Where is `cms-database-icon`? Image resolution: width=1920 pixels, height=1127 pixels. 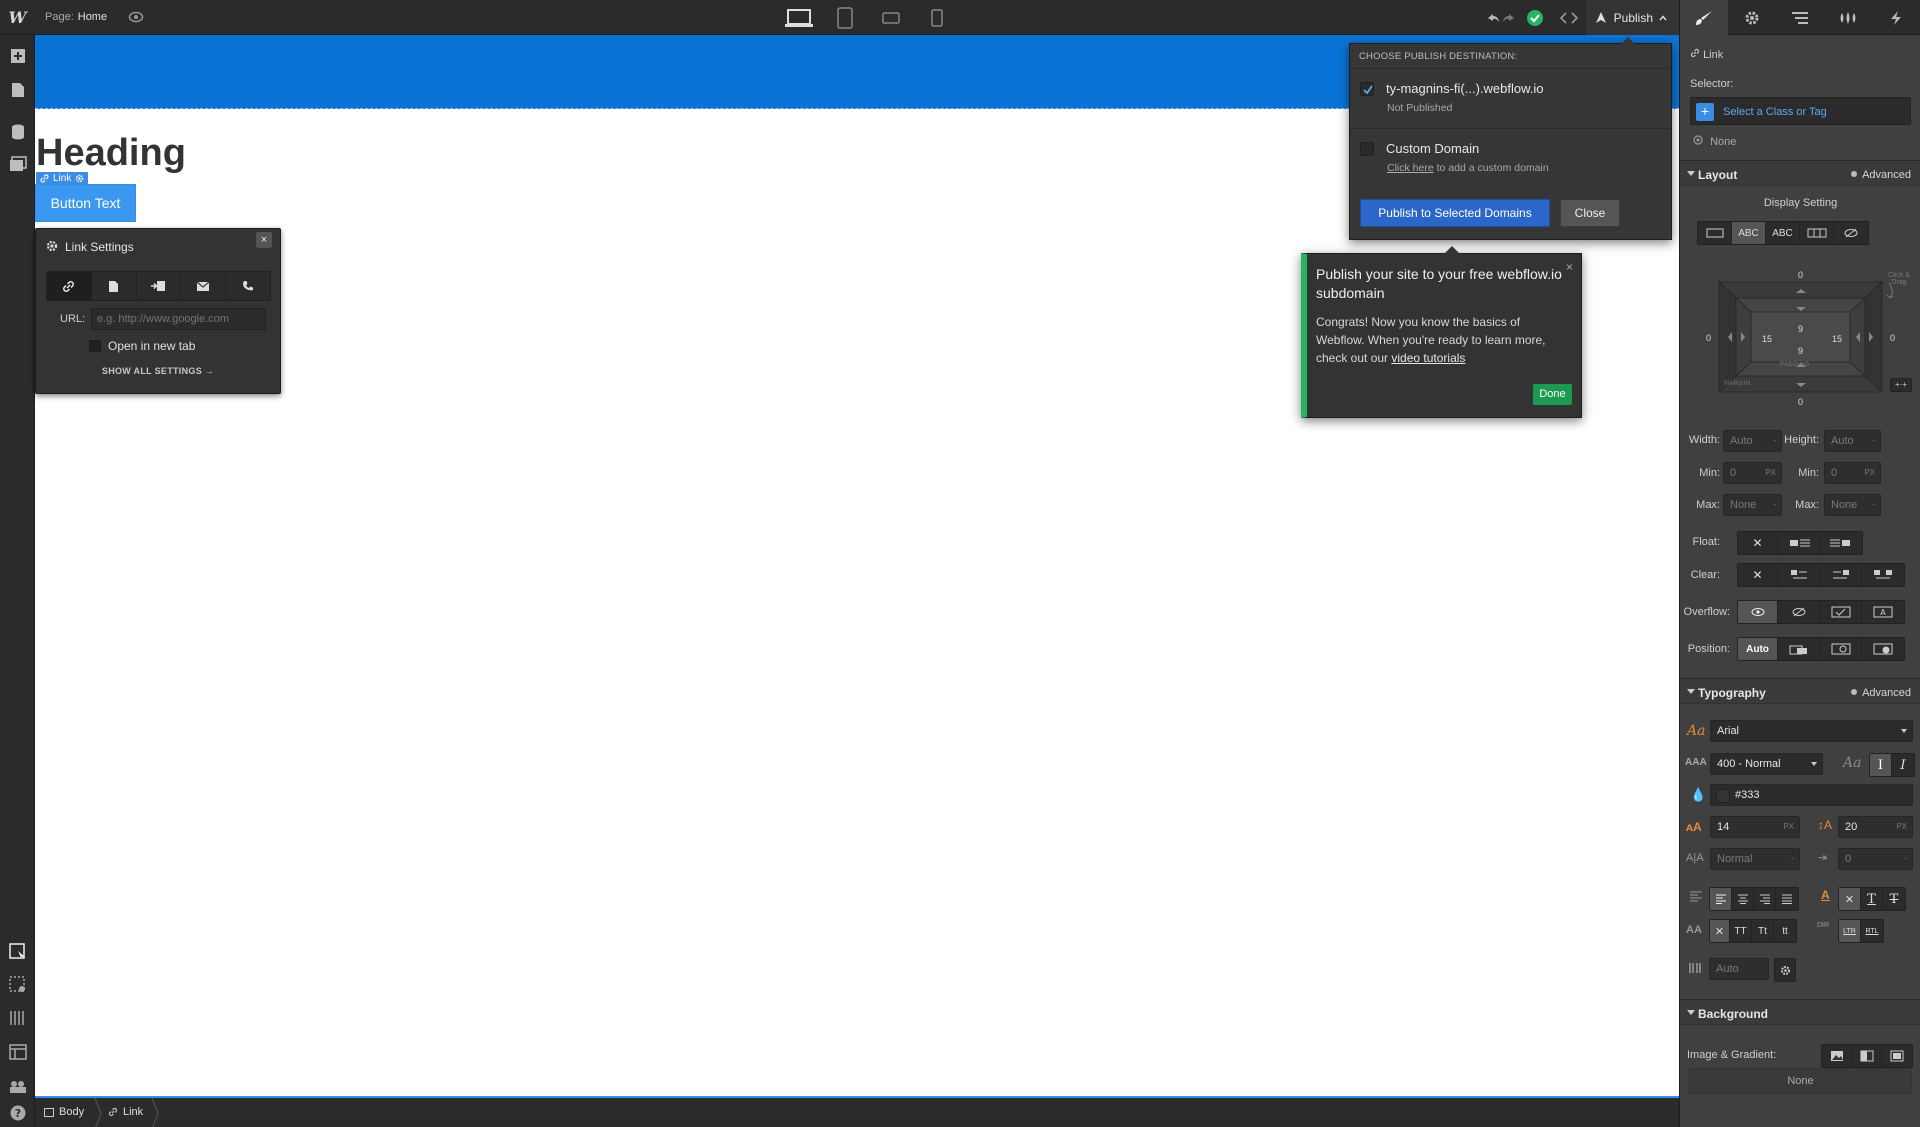
cms-database-icon is located at coordinates (17, 132).